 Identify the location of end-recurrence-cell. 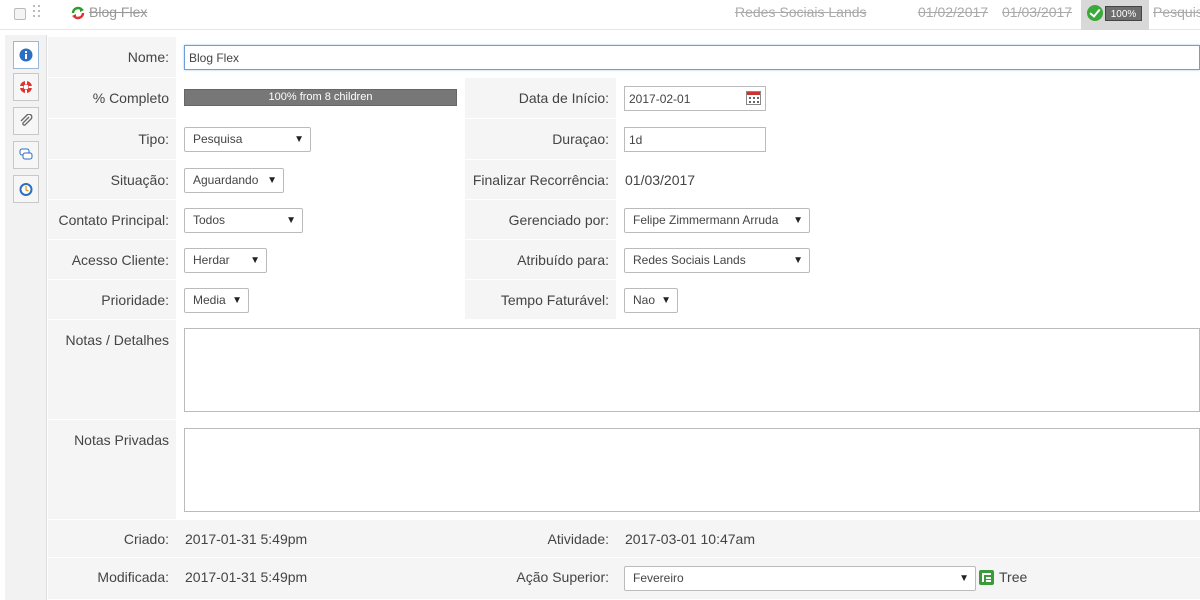
(908, 179).